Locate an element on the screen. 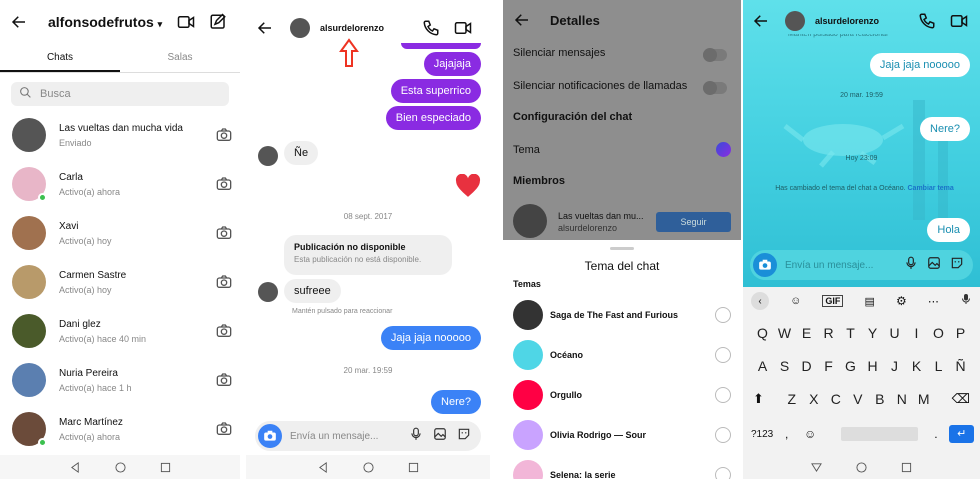 The image size is (980, 479). key: B is located at coordinates (880, 399).